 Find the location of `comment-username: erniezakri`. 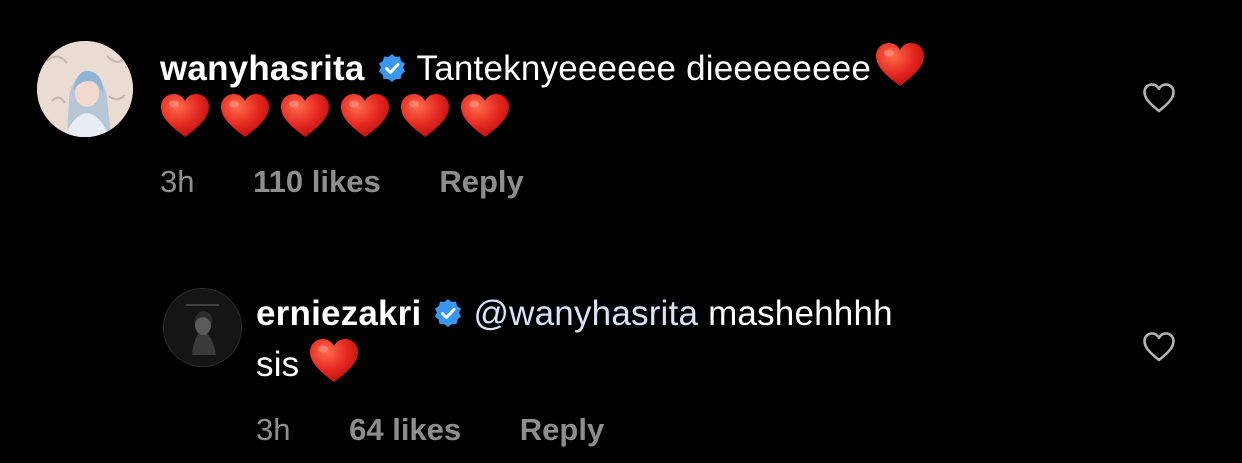

comment-username: erniezakri is located at coordinates (338, 313).